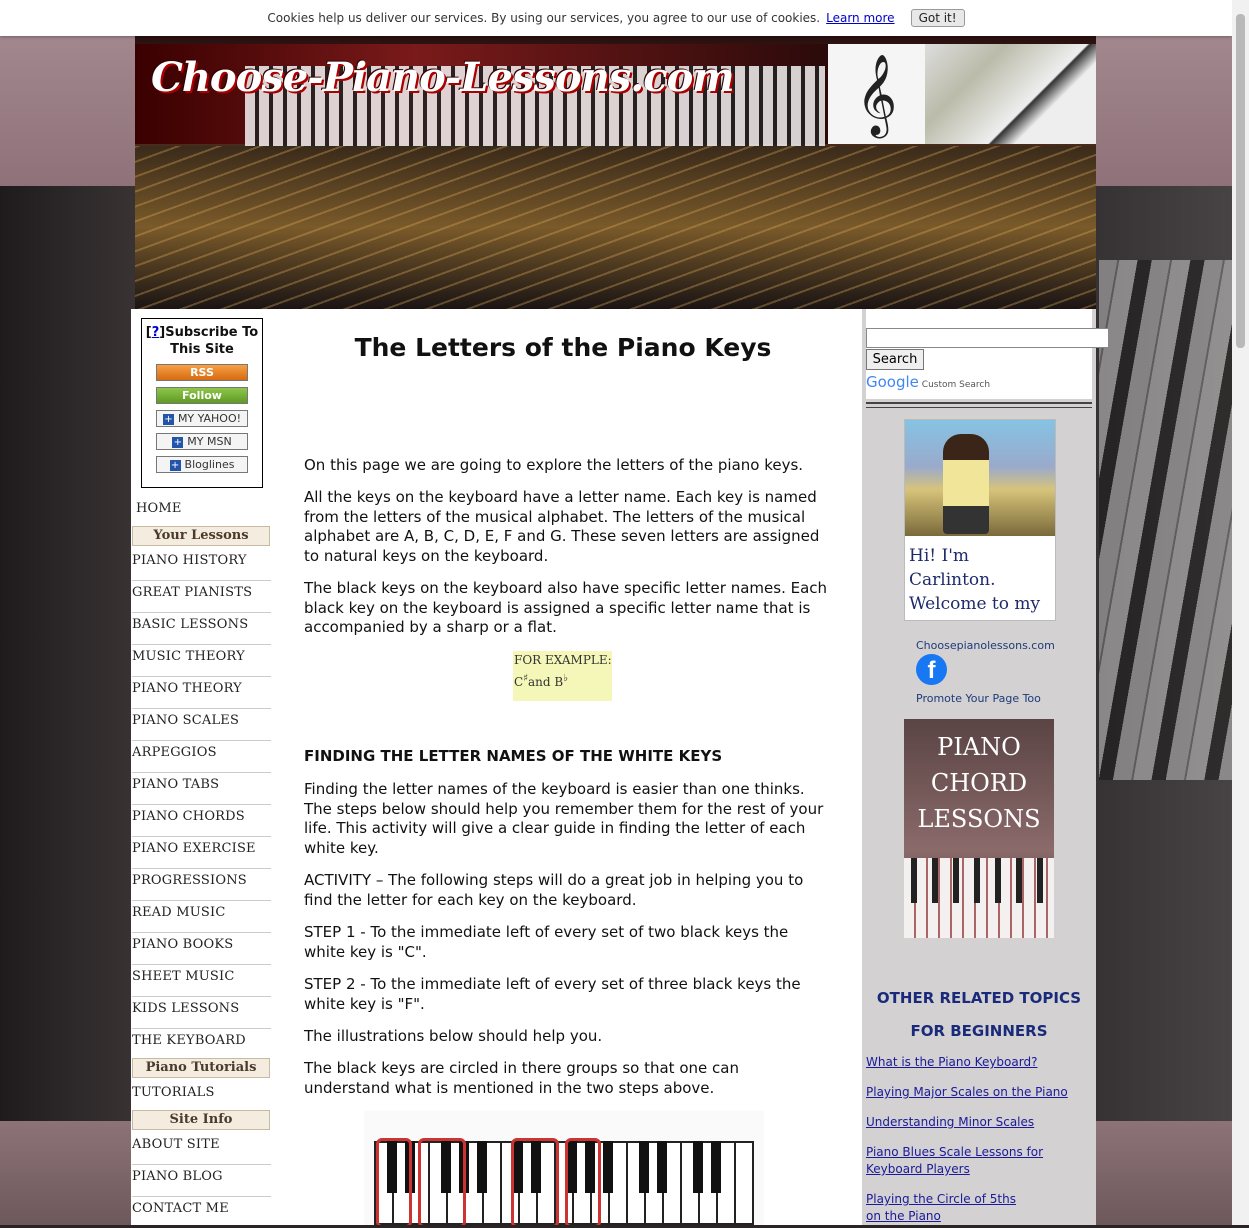 The height and width of the screenshot is (1228, 1249). I want to click on search-input, so click(987, 338).